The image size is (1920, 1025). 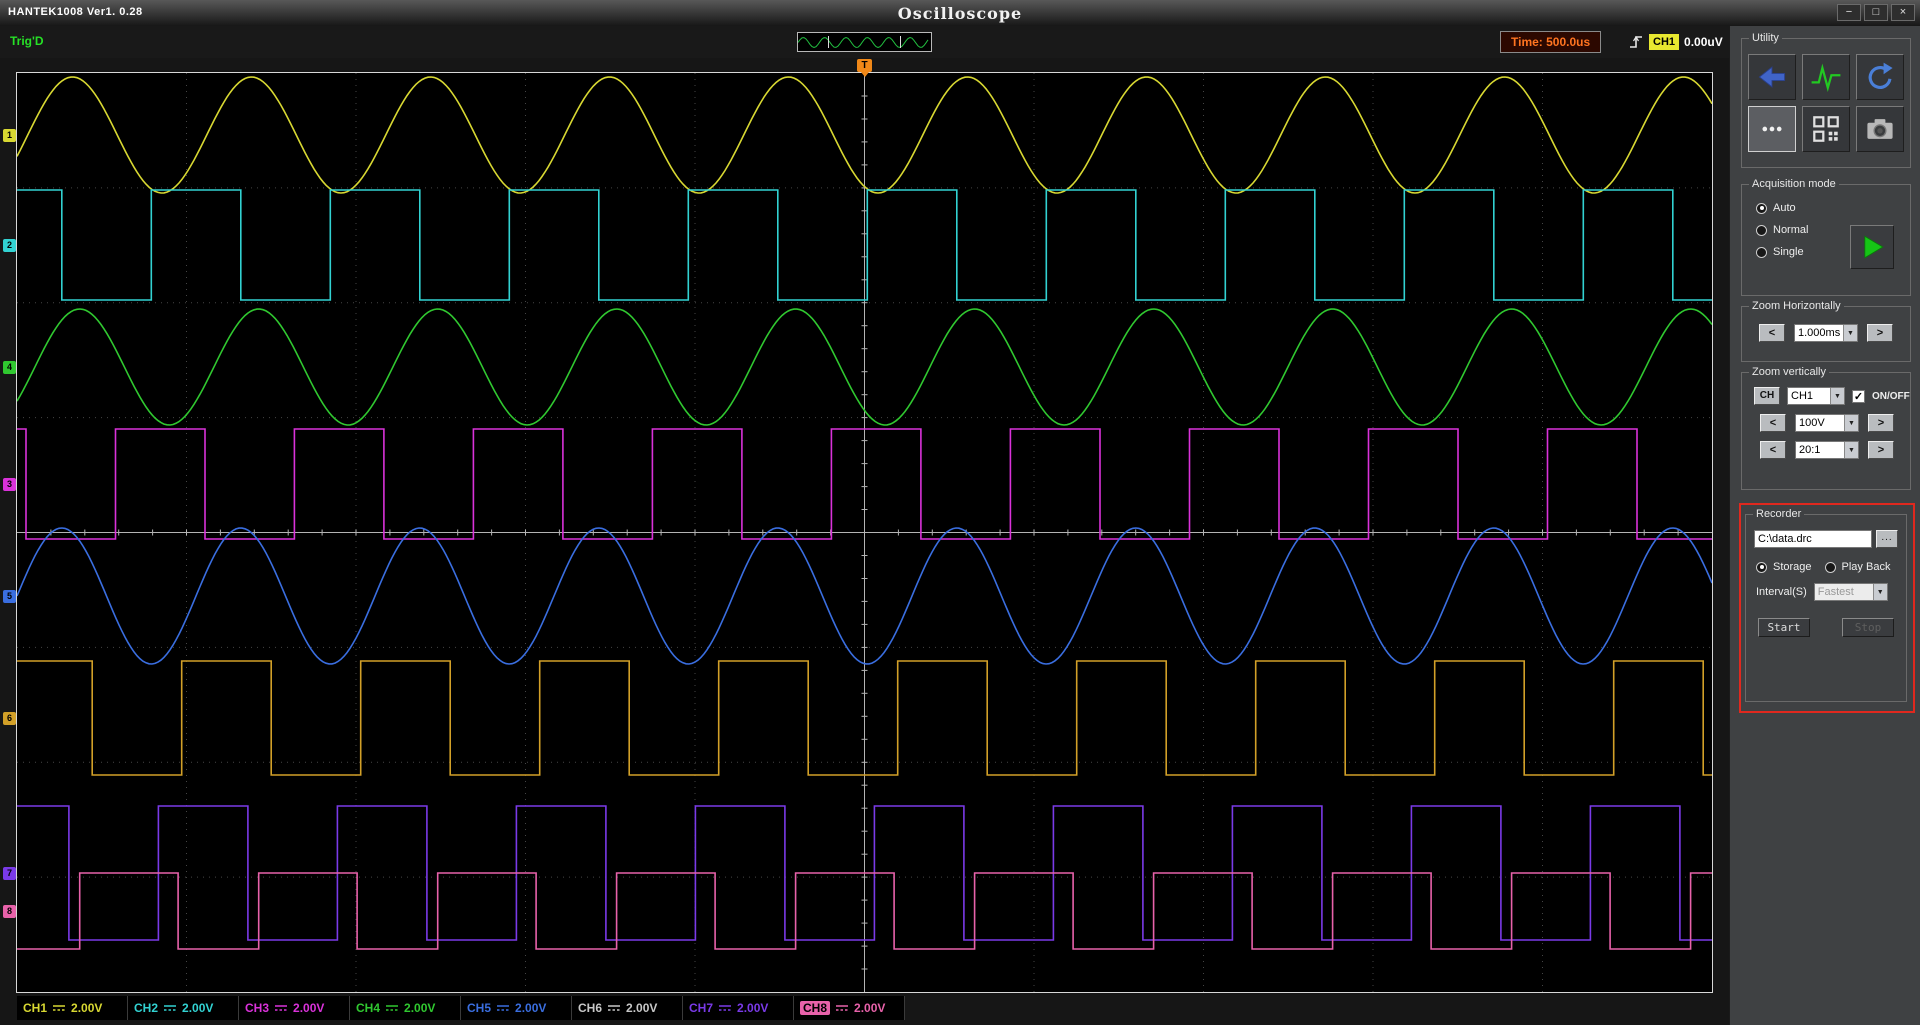 I want to click on channel-status-ch5: CH5 2.00V, so click(x=516, y=1008).